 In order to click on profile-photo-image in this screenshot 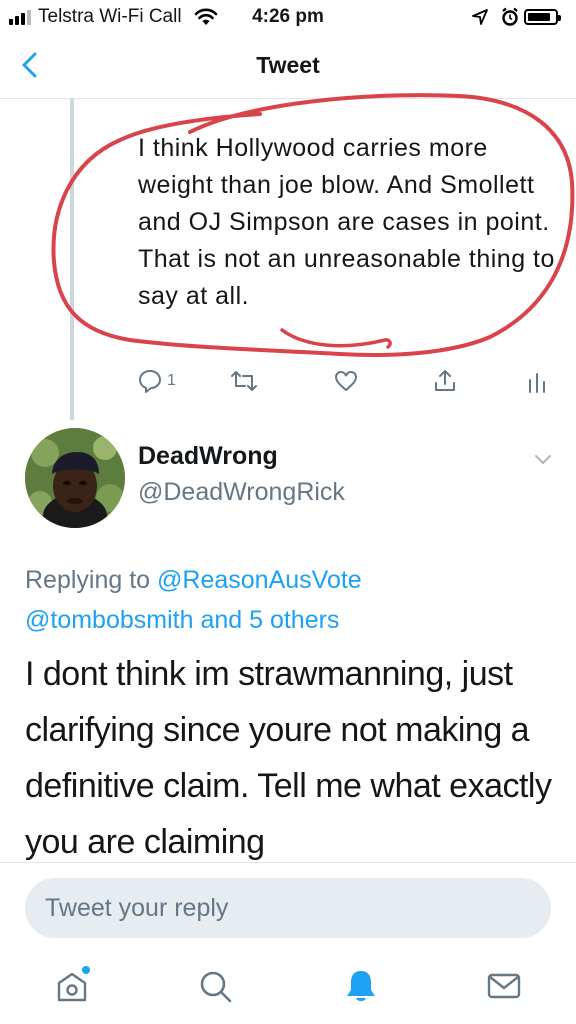, I will do `click(75, 478)`.